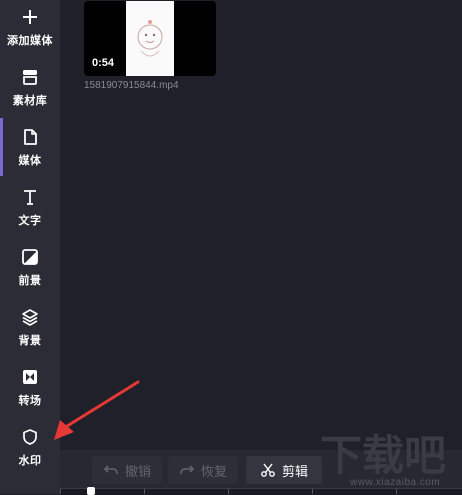  Describe the element at coordinates (268, 470) in the screenshot. I see `scissors-icon` at that location.